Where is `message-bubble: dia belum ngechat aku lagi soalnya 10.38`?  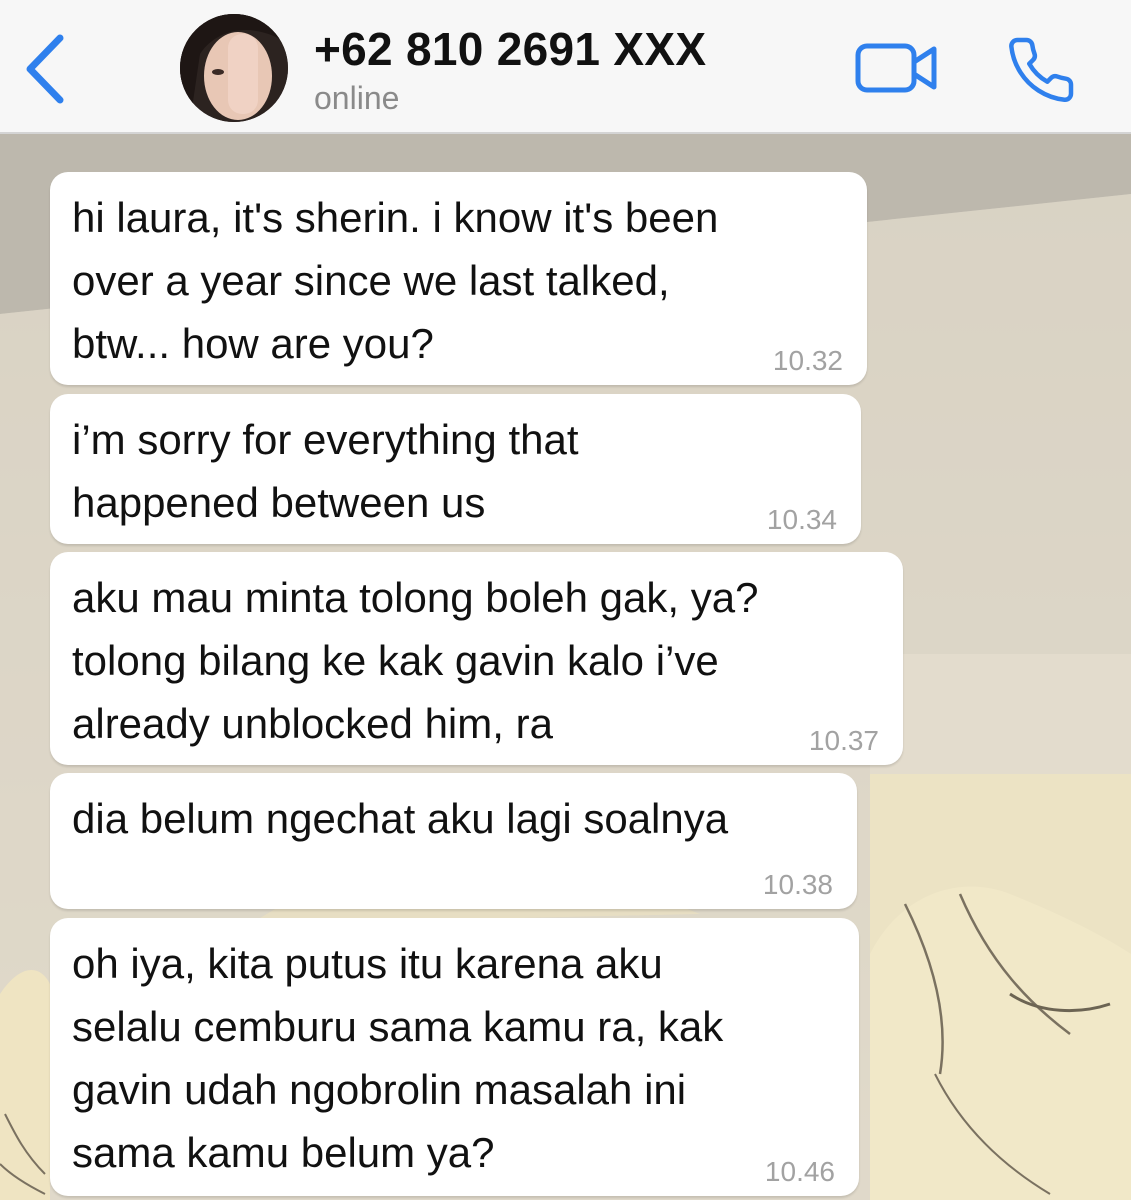 message-bubble: dia belum ngechat aku lagi soalnya 10.38 is located at coordinates (453, 841).